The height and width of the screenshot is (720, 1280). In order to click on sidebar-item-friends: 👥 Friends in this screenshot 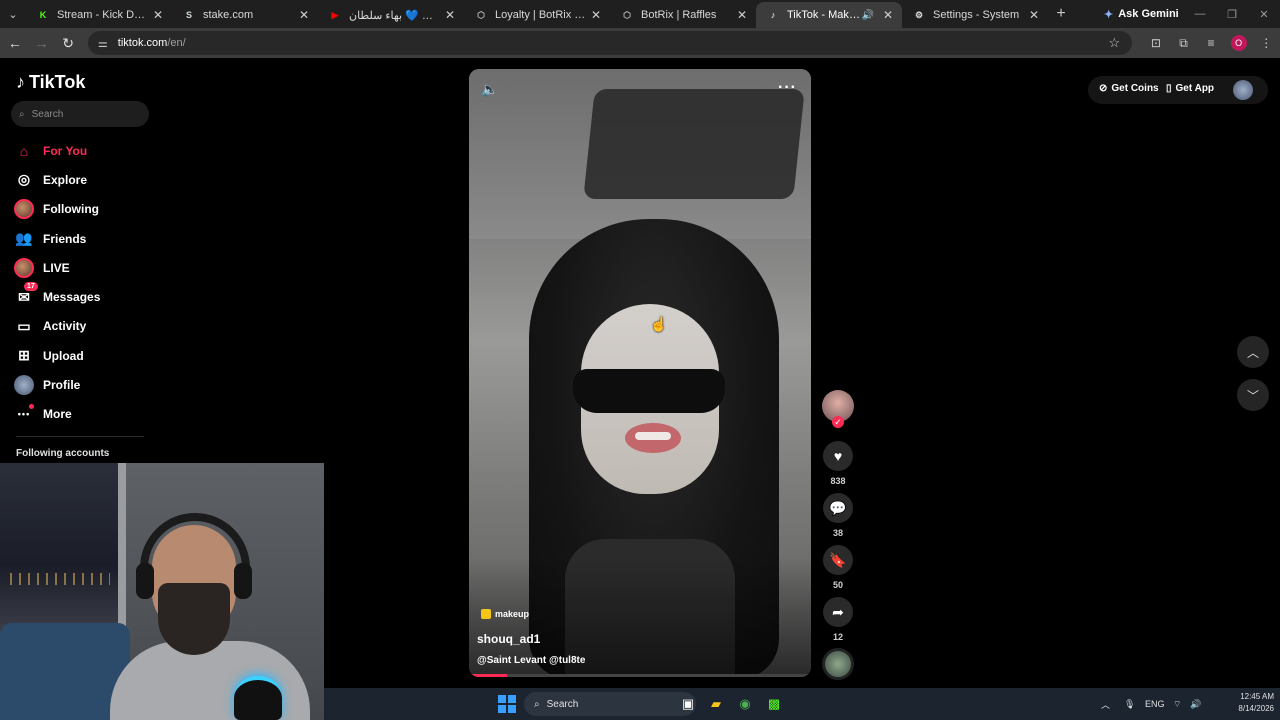, I will do `click(57, 238)`.